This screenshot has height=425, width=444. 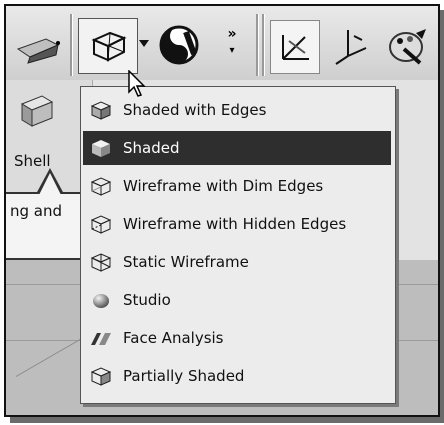 I want to click on shaded-icon, so click(x=101, y=148).